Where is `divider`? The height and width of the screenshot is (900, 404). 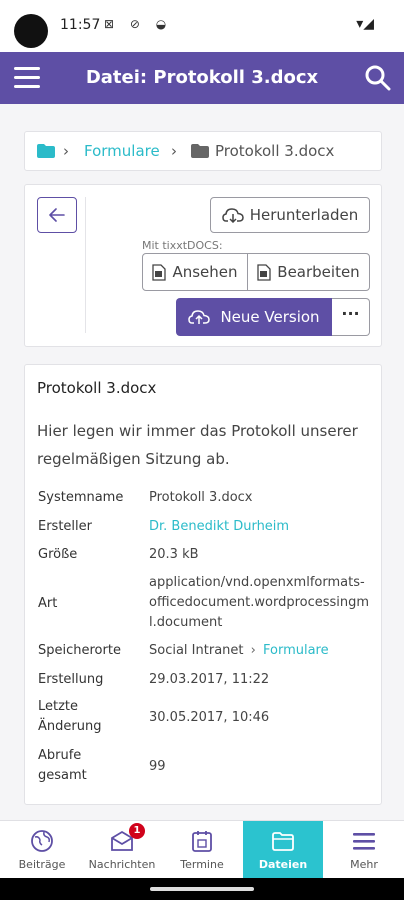
divider is located at coordinates (85, 265).